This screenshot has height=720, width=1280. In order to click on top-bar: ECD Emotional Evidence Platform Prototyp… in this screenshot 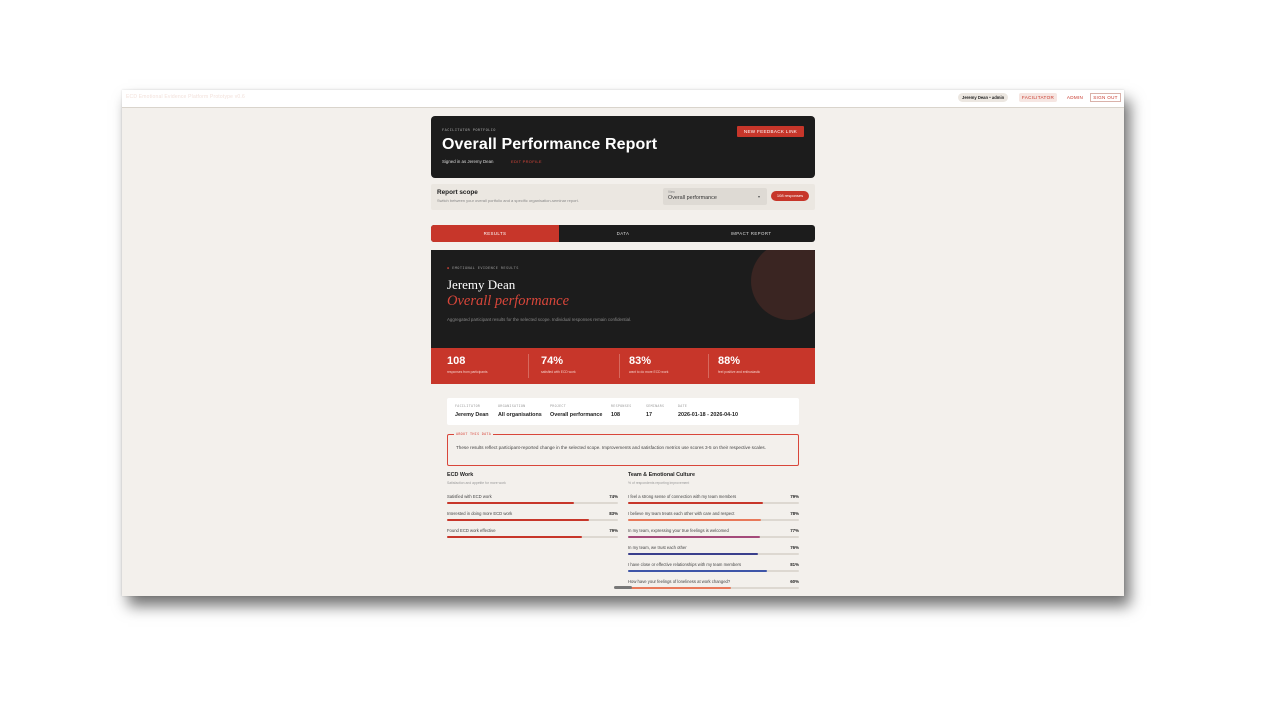, I will do `click(623, 99)`.